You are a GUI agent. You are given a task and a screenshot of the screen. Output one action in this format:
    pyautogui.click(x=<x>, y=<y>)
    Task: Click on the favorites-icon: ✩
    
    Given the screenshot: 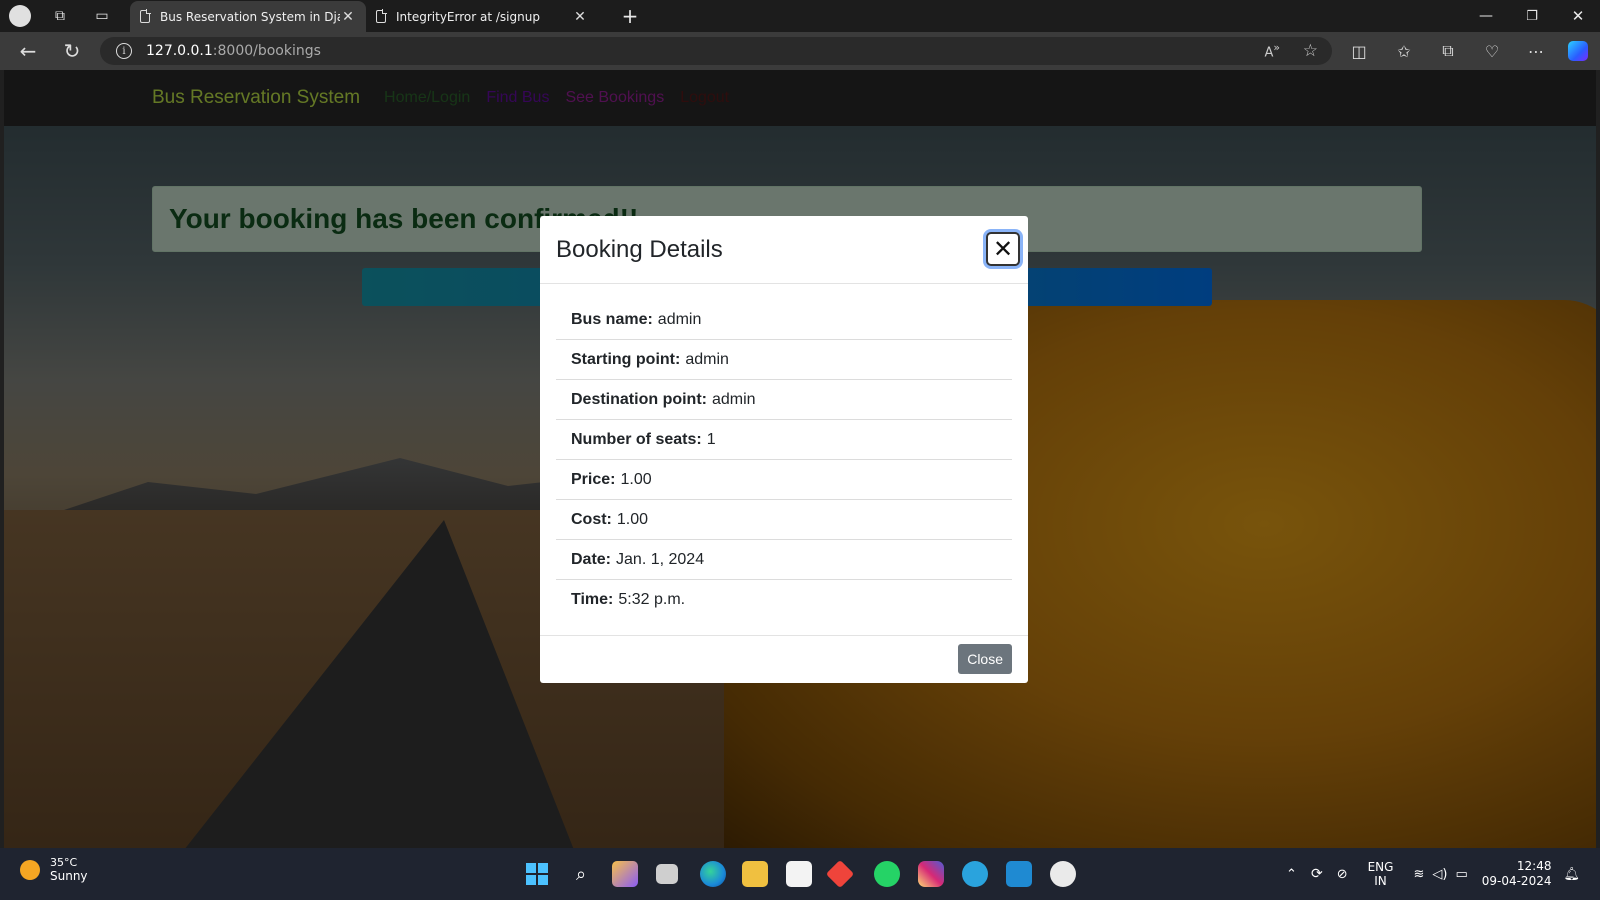 What is the action you would take?
    pyautogui.click(x=1404, y=51)
    